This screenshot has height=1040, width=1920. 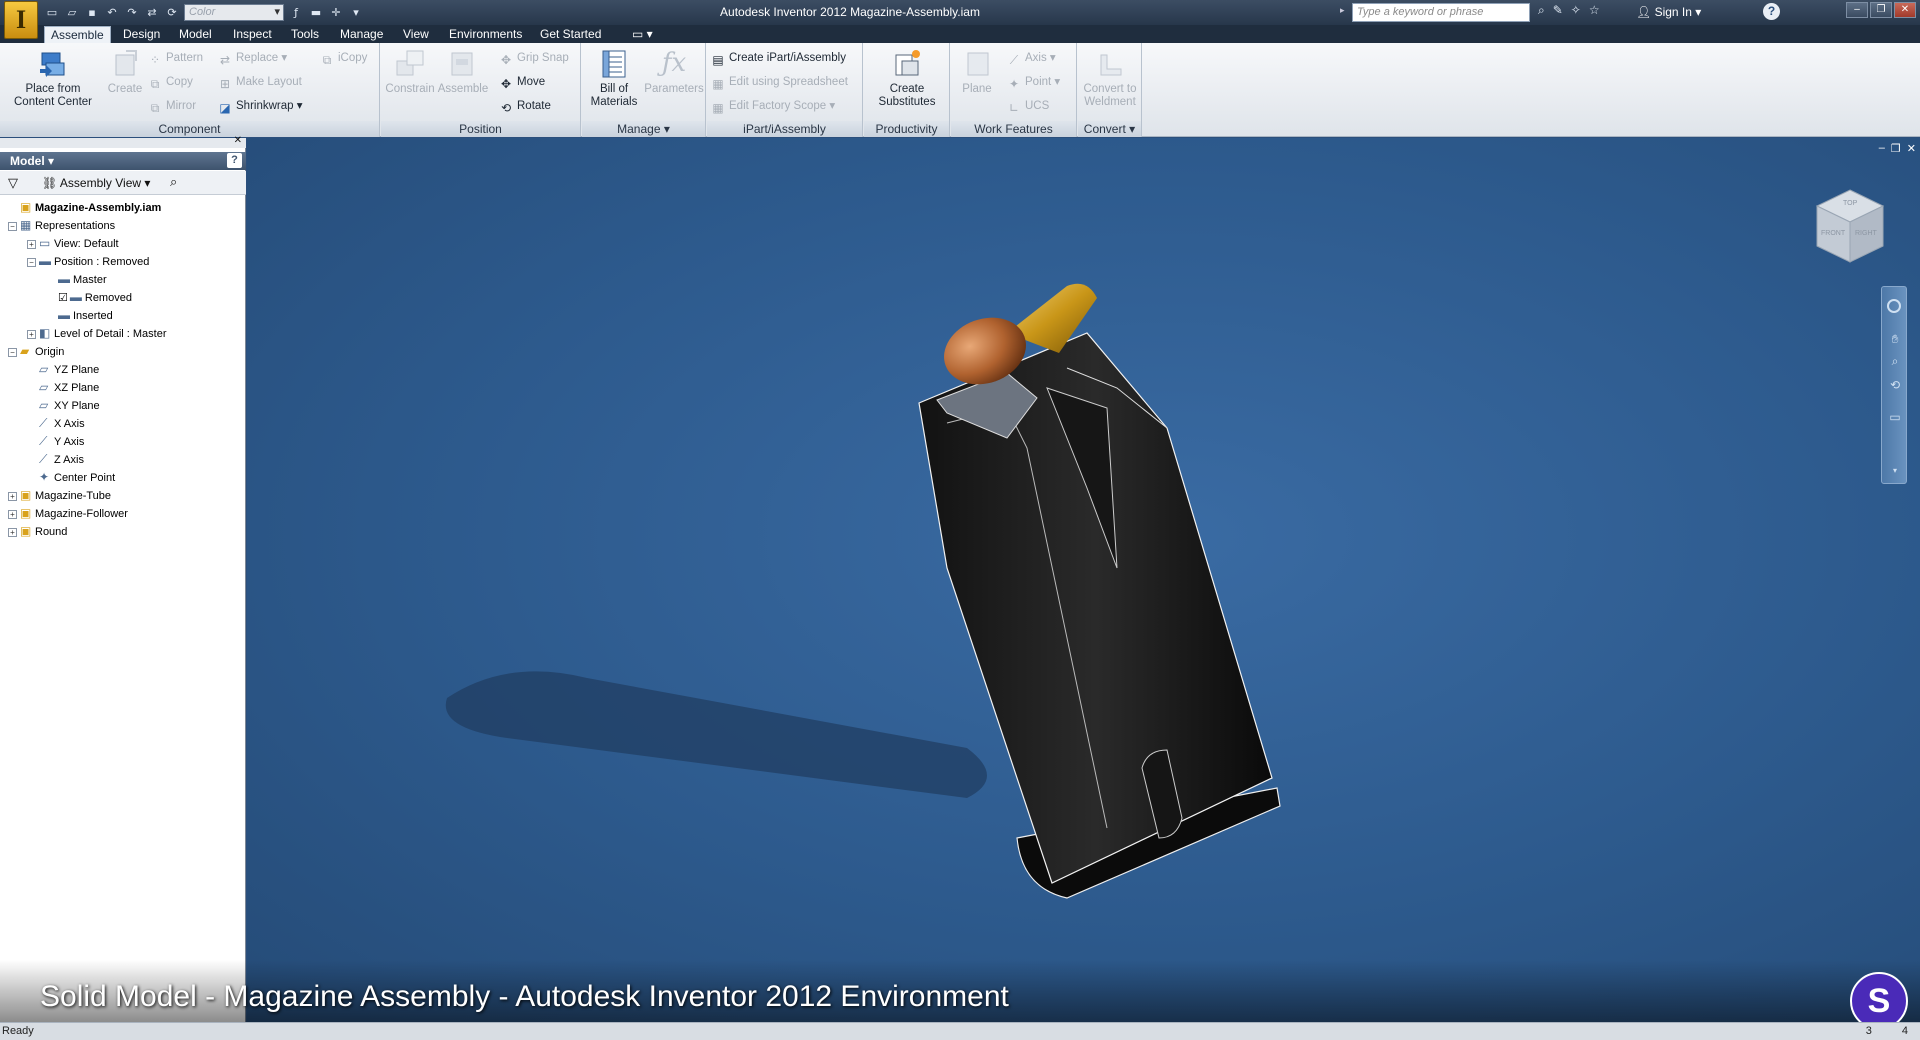 What do you see at coordinates (252, 58) in the screenshot?
I see `replace-button: ⇄ Replace ▾` at bounding box center [252, 58].